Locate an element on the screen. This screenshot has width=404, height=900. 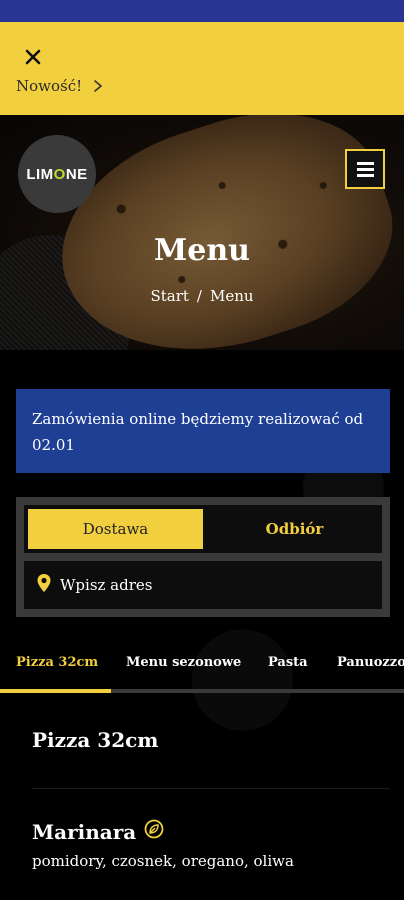
section-title: Pizza 32cm is located at coordinates (95, 740).